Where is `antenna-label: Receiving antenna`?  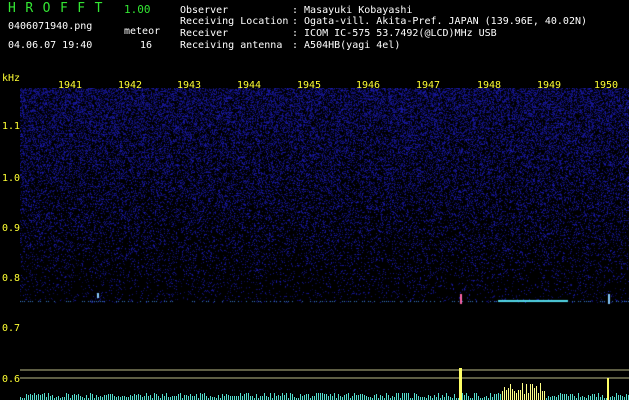 antenna-label: Receiving antenna is located at coordinates (231, 45).